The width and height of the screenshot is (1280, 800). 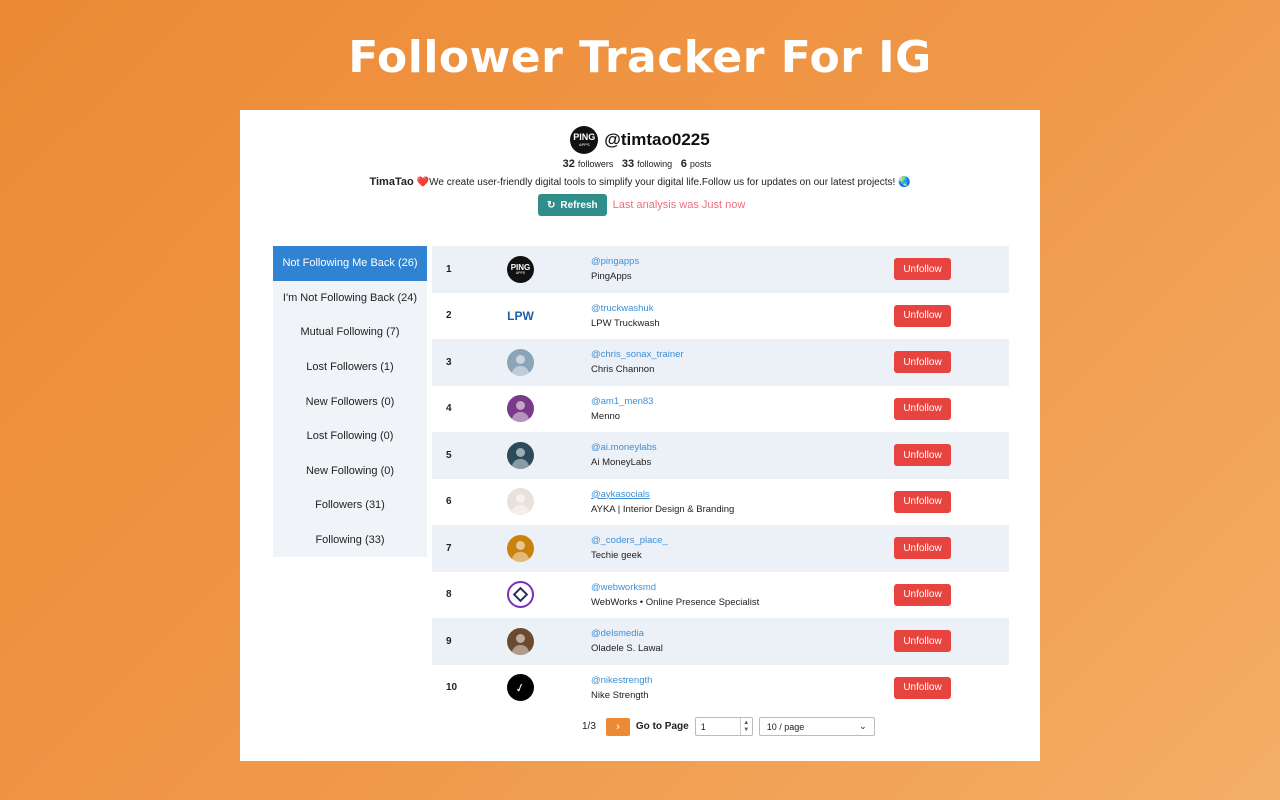 I want to click on row-index: 5, so click(x=449, y=455).